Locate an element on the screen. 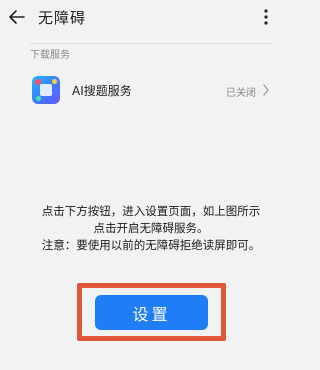  setup-button: 设置 is located at coordinates (151, 312).